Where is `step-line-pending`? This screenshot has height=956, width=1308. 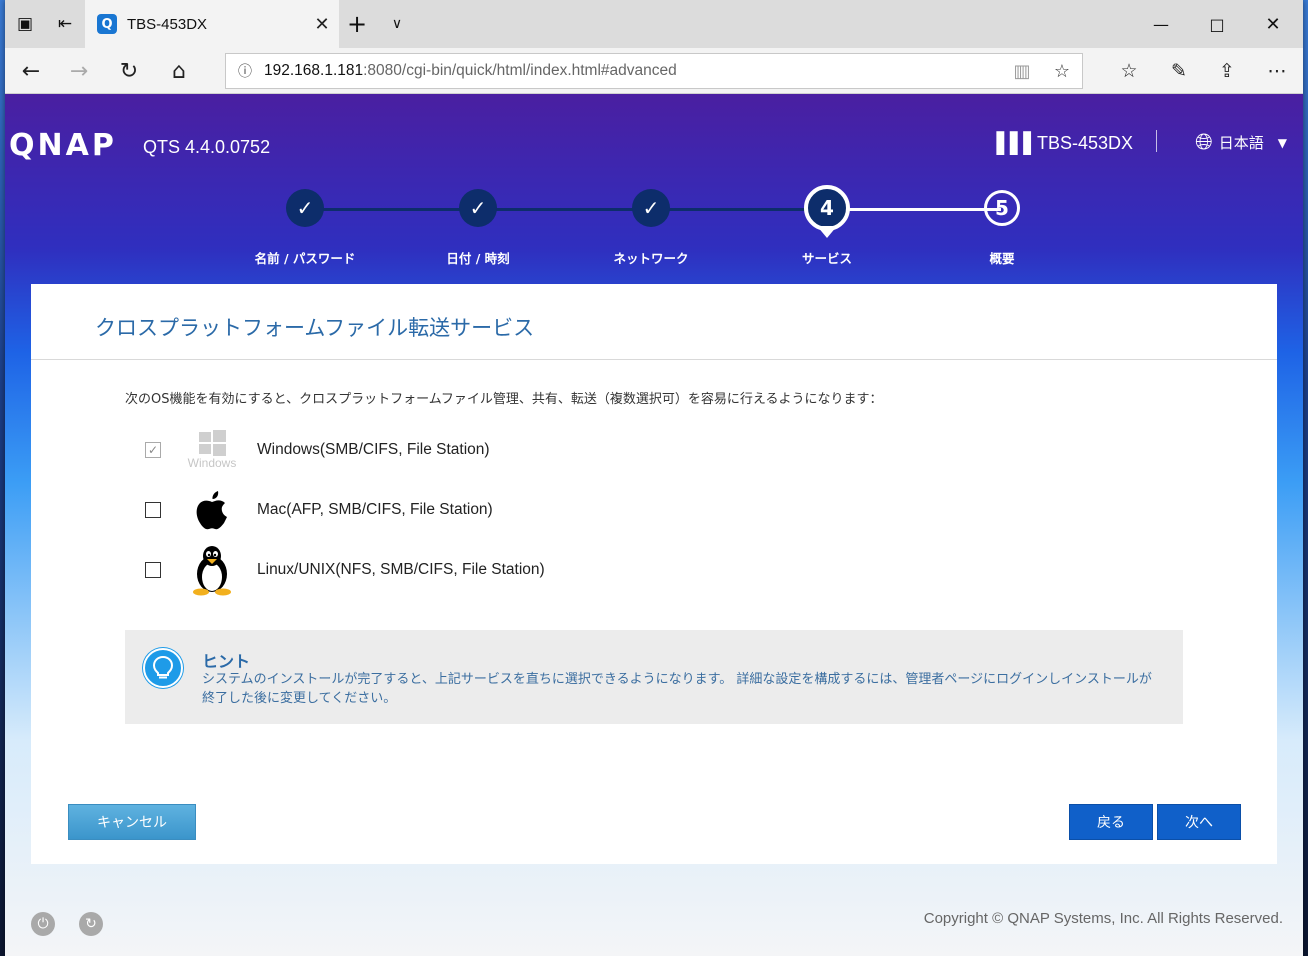
step-line-pending is located at coordinates (914, 209).